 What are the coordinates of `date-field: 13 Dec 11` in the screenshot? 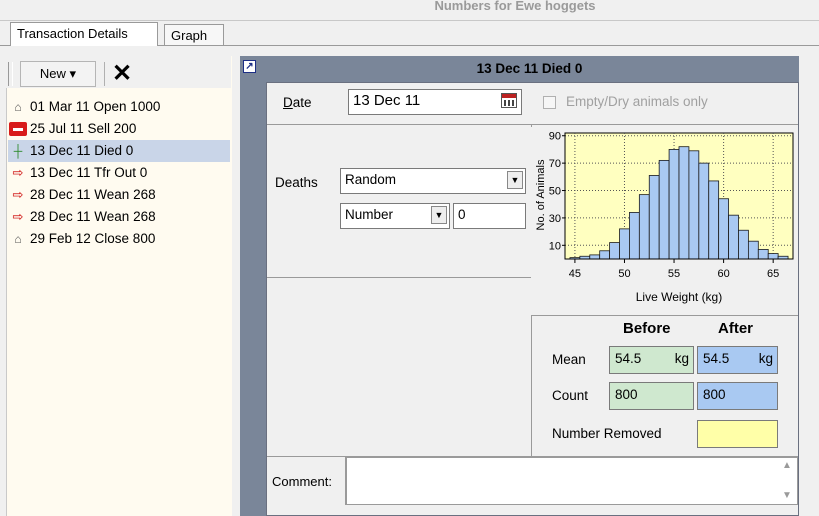 It's located at (435, 102).